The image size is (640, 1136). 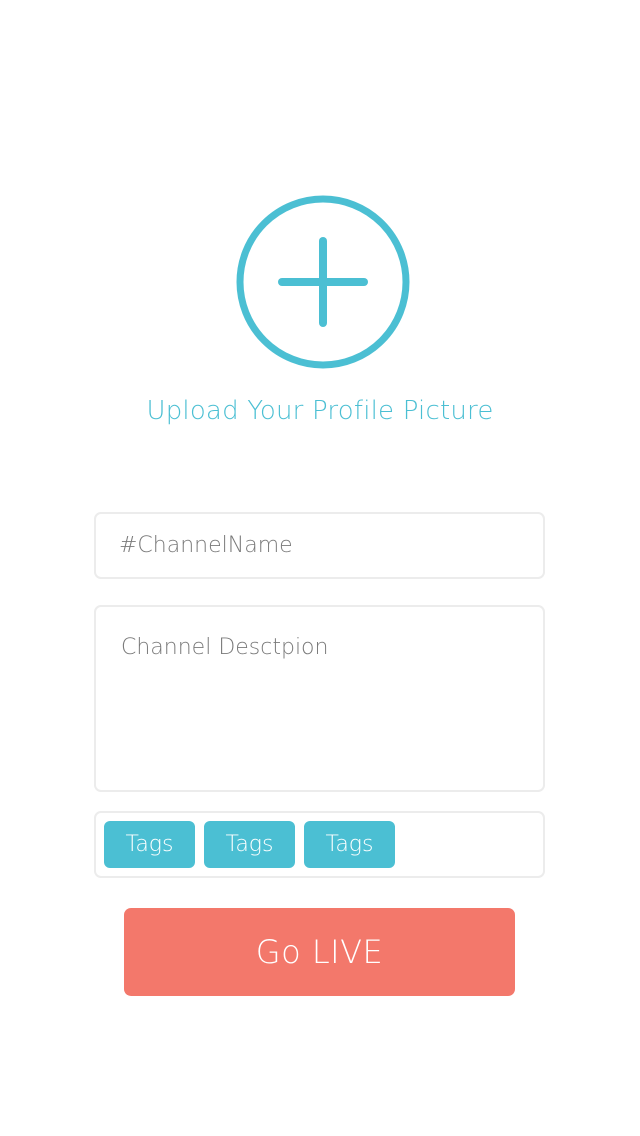 I want to click on upload-profile-picture-label: Upload Your Profile Picture, so click(x=320, y=411).